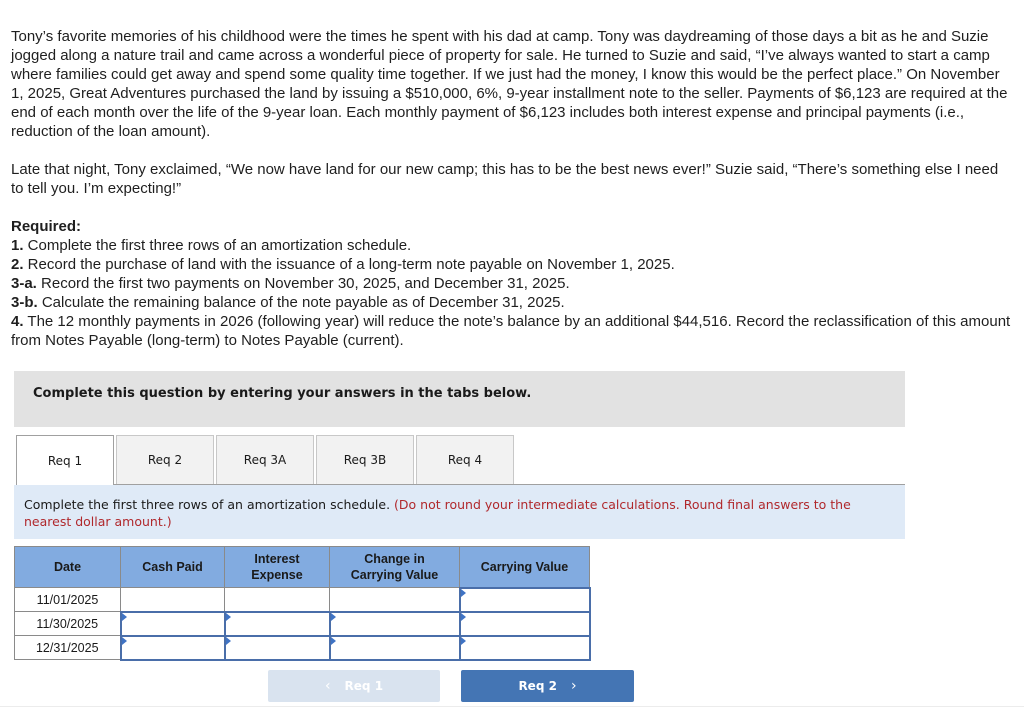 The height and width of the screenshot is (712, 1024). What do you see at coordinates (524, 567) in the screenshot?
I see `header-carrying-value: Carrying Value` at bounding box center [524, 567].